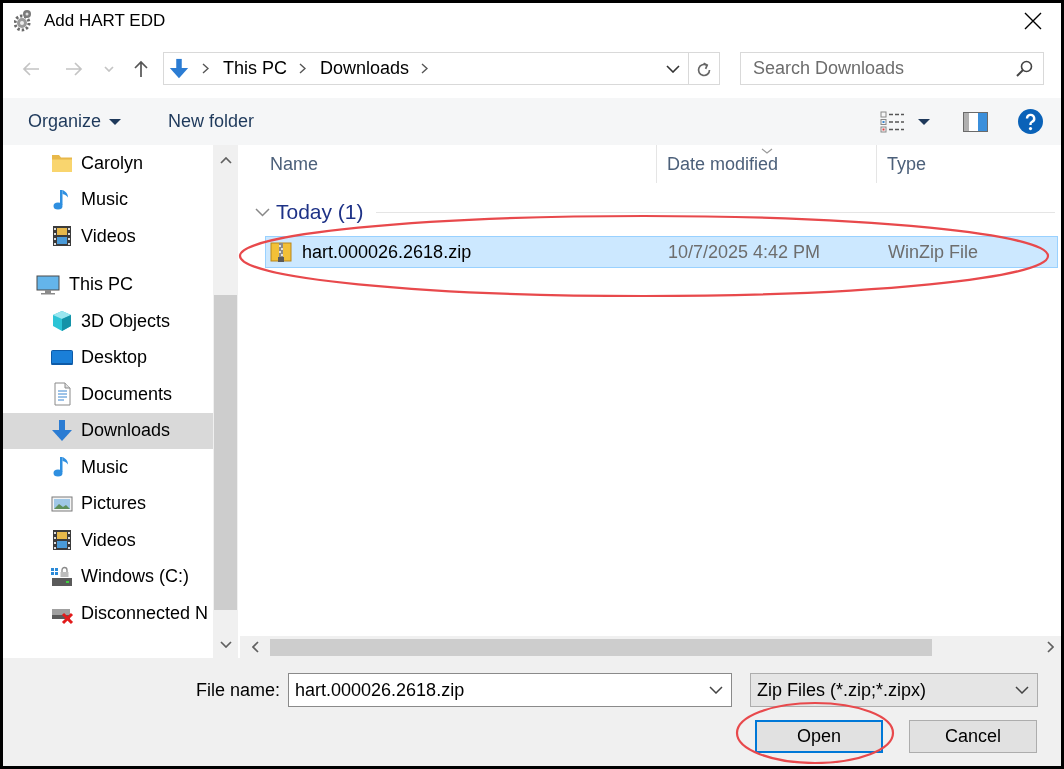  What do you see at coordinates (108, 503) in the screenshot?
I see `sidebar-item: Pictures` at bounding box center [108, 503].